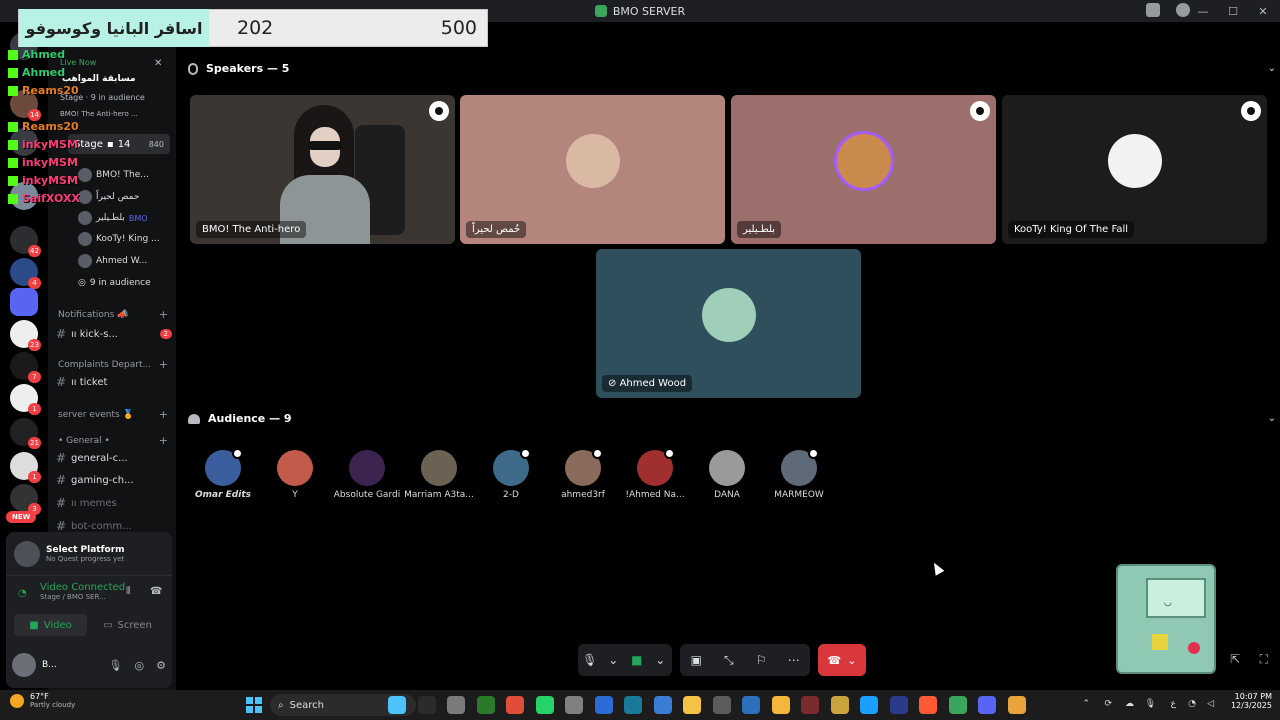 Image resolution: width=1280 pixels, height=720 pixels. I want to click on video-button: ■ Video, so click(50, 625).